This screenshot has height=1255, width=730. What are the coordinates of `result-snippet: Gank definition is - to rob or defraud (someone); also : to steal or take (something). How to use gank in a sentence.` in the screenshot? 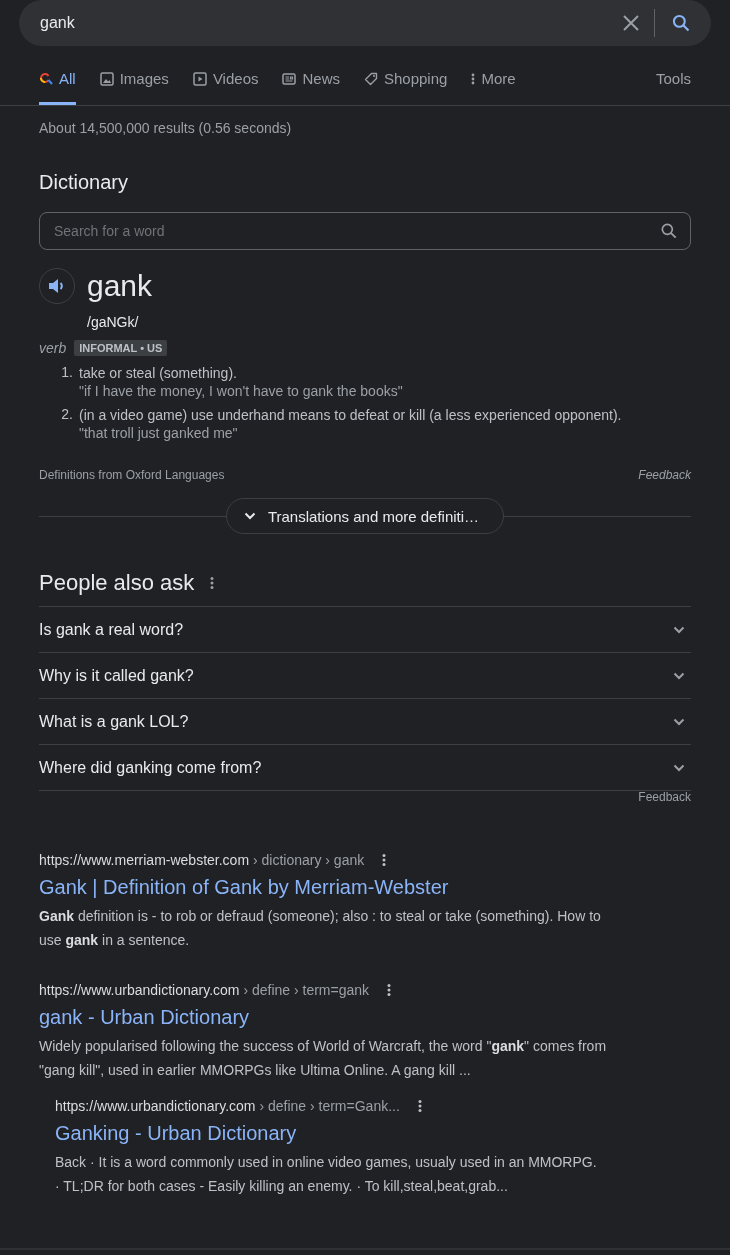 It's located at (320, 928).